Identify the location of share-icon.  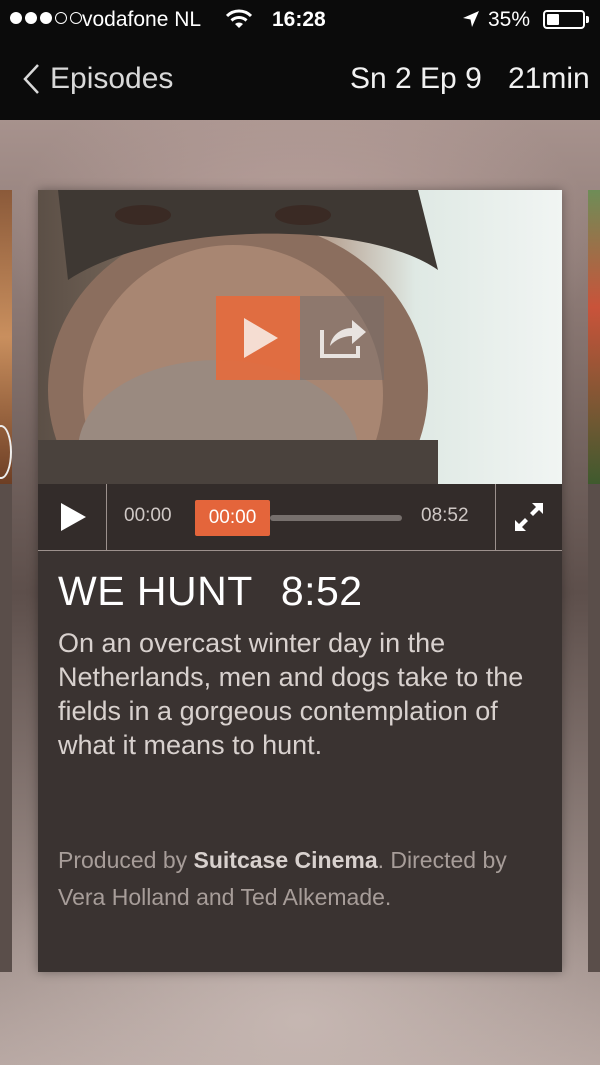
(343, 339).